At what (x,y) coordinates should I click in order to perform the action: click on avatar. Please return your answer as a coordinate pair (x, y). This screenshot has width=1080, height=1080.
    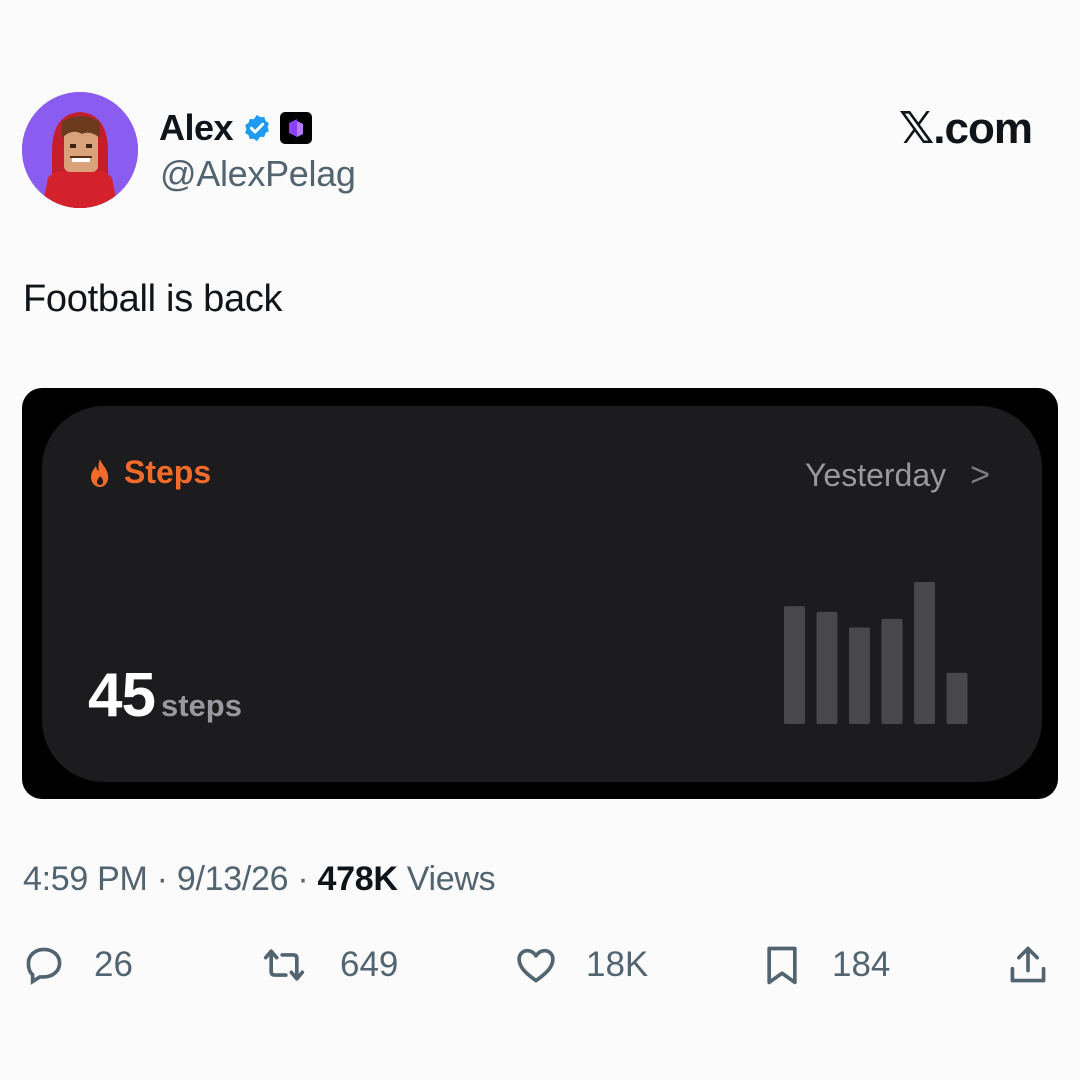
    Looking at the image, I should click on (80, 150).